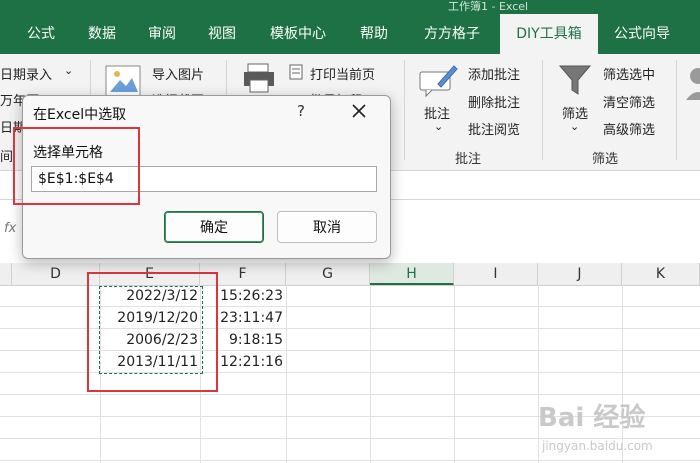 Image resolution: width=700 pixels, height=463 pixels. I want to click on print-current-page-button: 打印当前页, so click(342, 73).